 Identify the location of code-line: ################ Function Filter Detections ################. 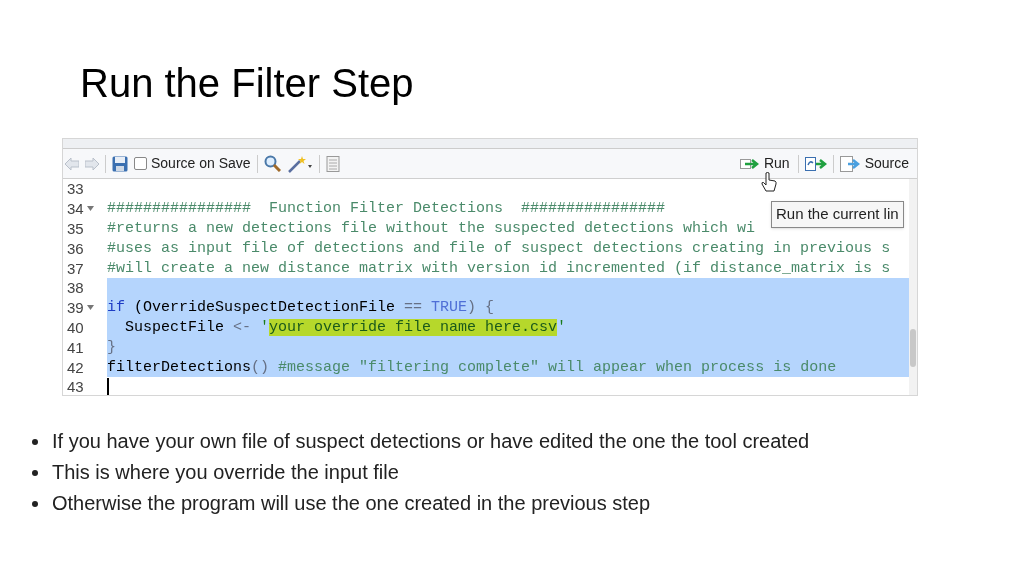
(386, 209).